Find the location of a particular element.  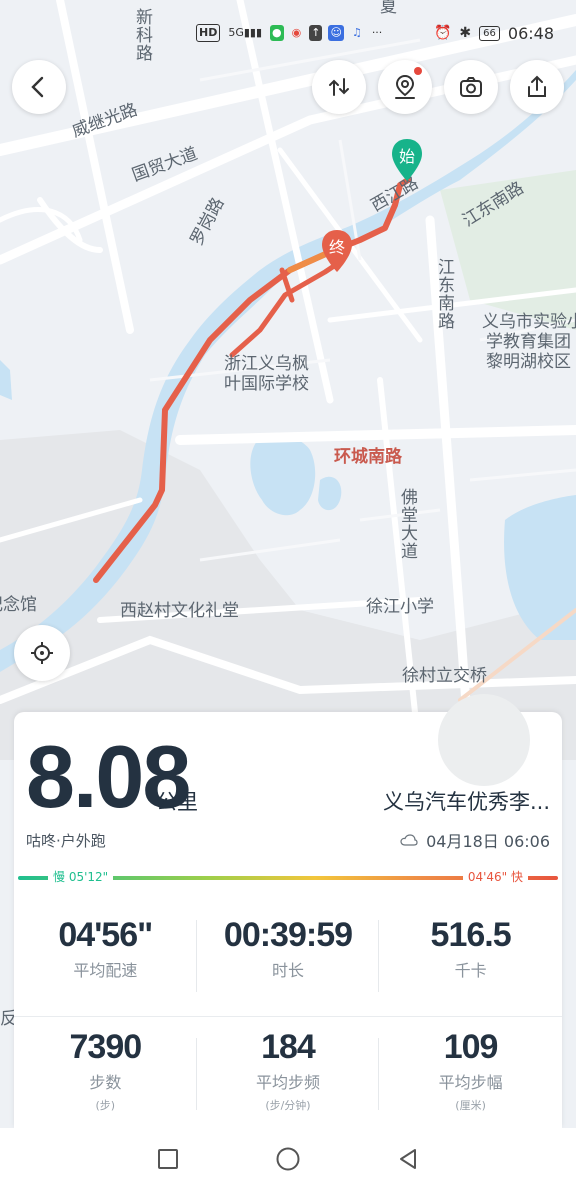

route-swap-icon is located at coordinates (339, 87).